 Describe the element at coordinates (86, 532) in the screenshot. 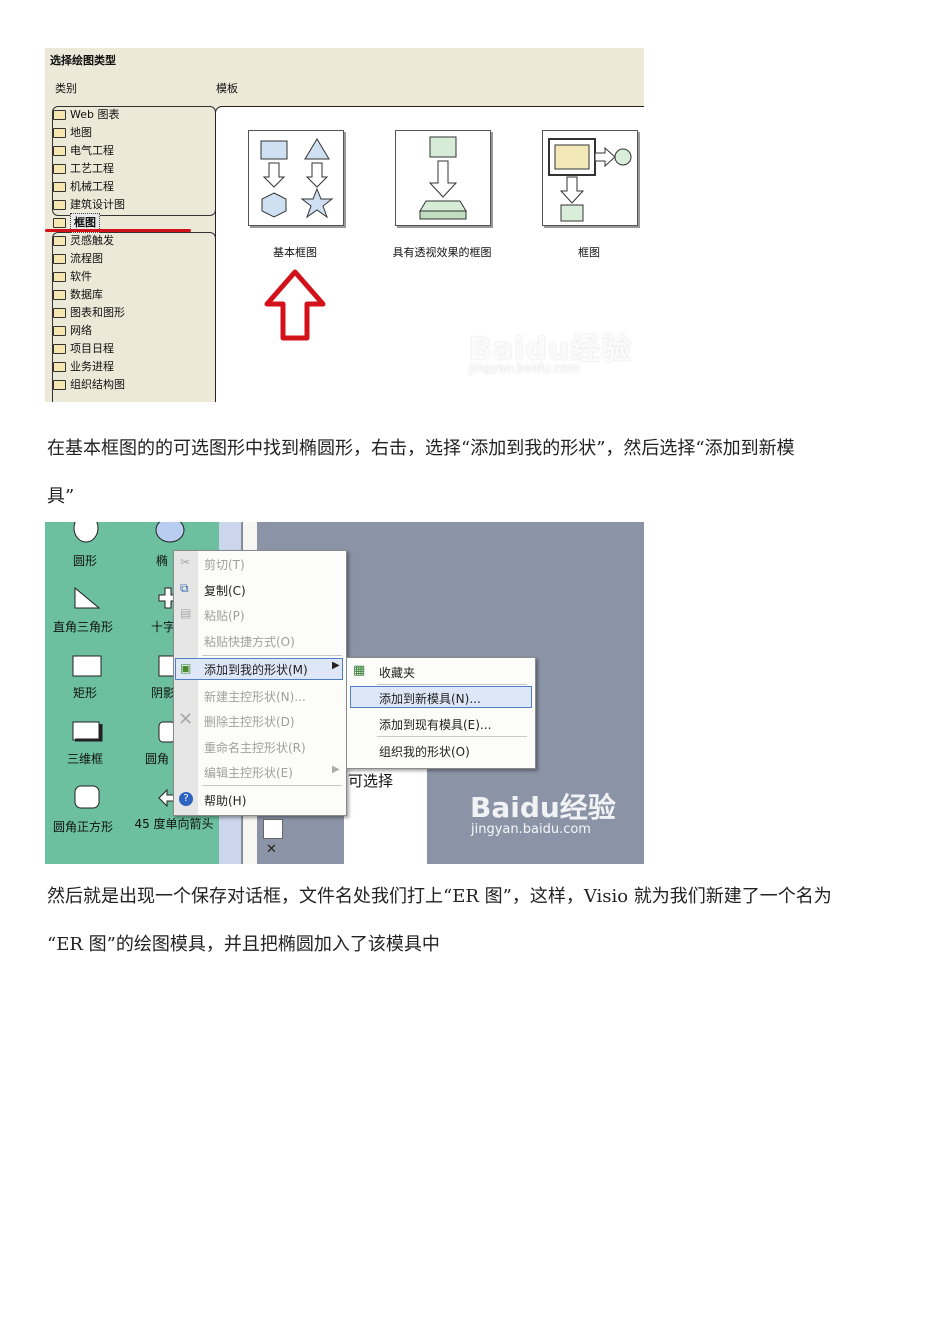

I see `circle-shape-icon` at that location.